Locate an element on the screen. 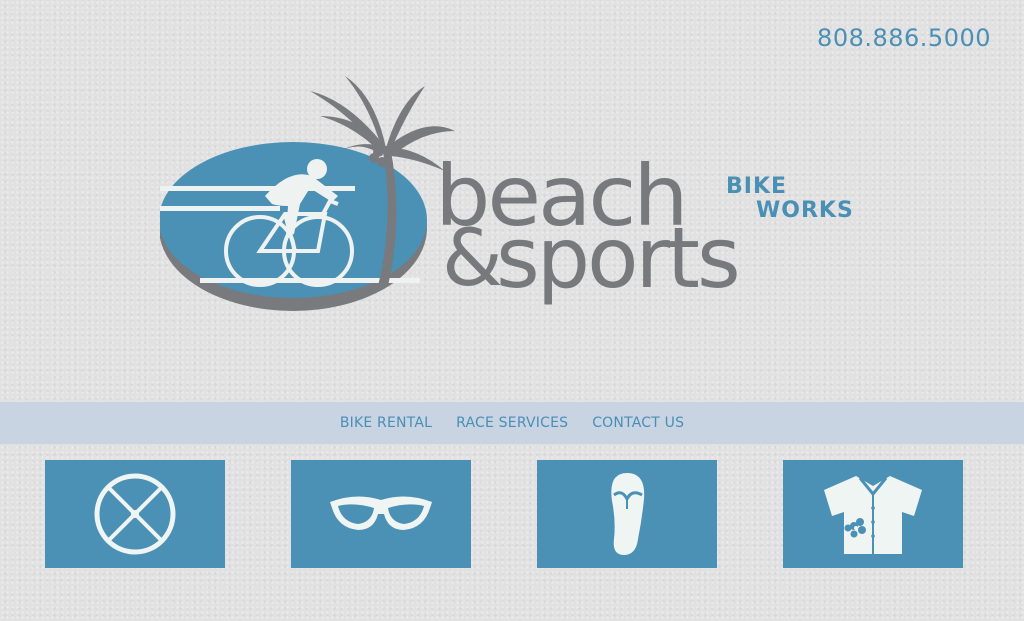 This screenshot has width=1024, height=621. tile-bikes is located at coordinates (135, 514).